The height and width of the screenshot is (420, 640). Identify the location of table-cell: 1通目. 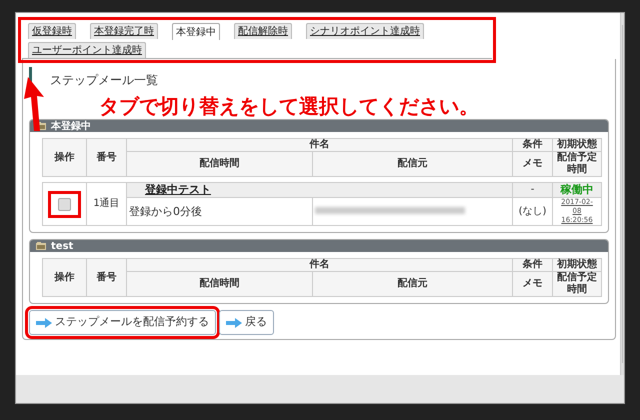
(106, 204).